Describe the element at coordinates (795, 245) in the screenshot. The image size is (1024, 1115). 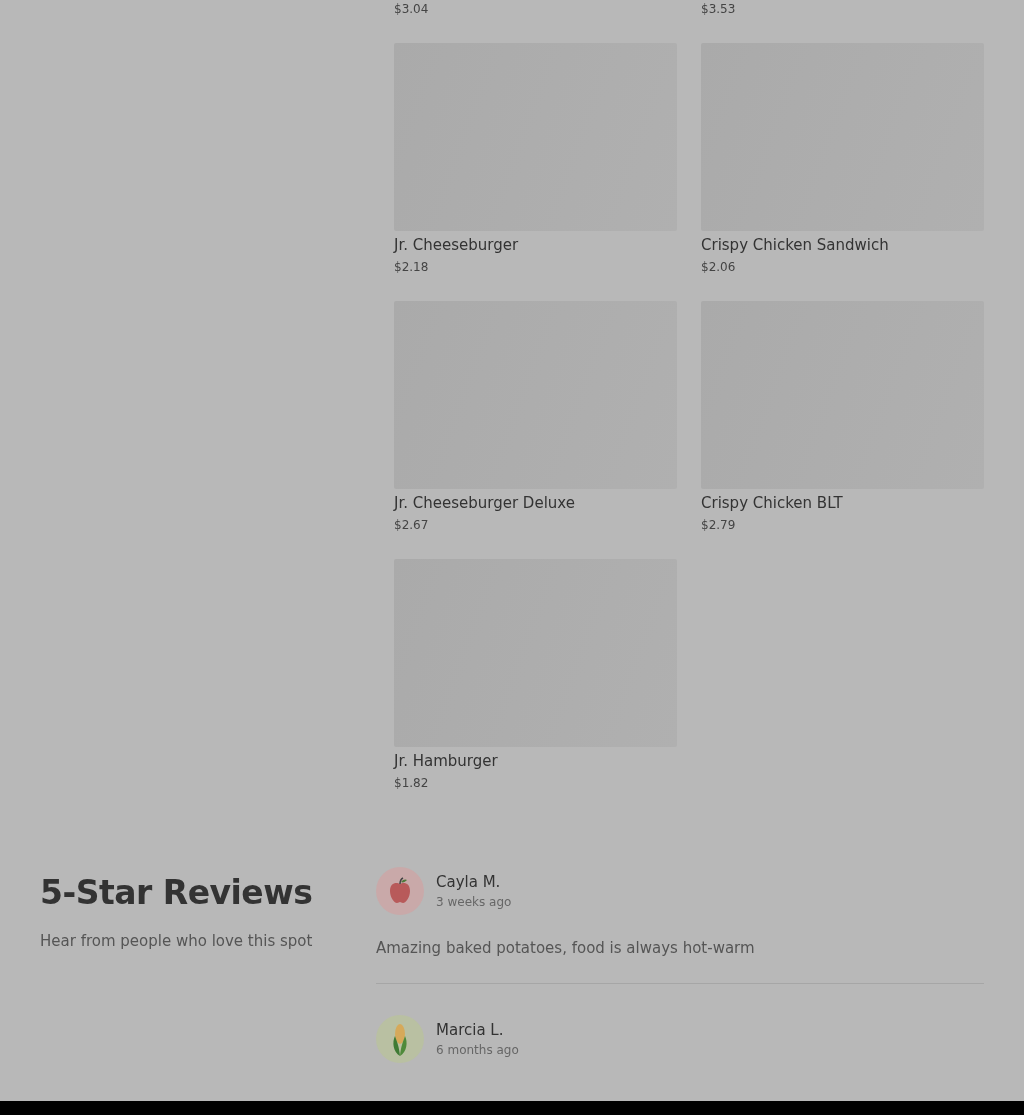
I see `item-name: Crispy Chicken Sandwich` at that location.